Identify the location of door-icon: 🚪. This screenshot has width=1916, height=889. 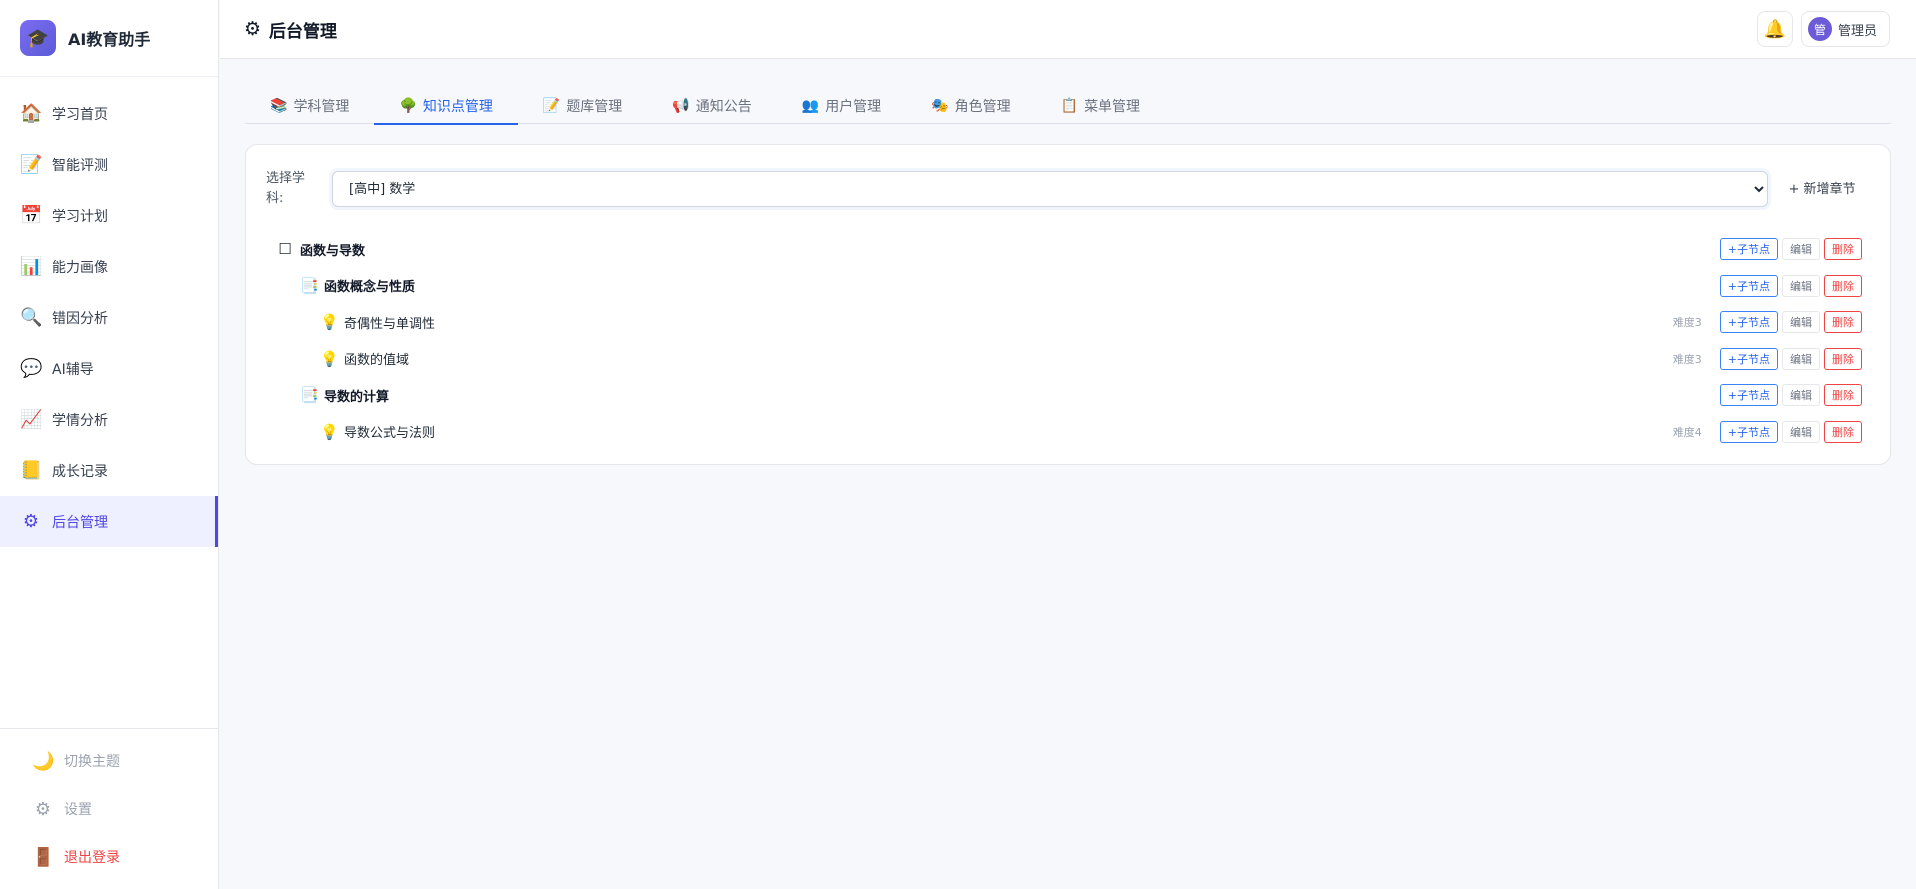
(43, 857).